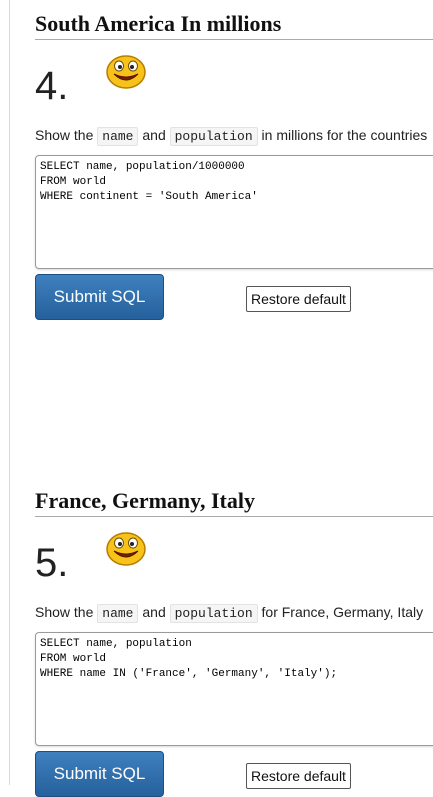 The width and height of the screenshot is (433, 797). Describe the element at coordinates (9, 392) in the screenshot. I see `page-left-border` at that location.